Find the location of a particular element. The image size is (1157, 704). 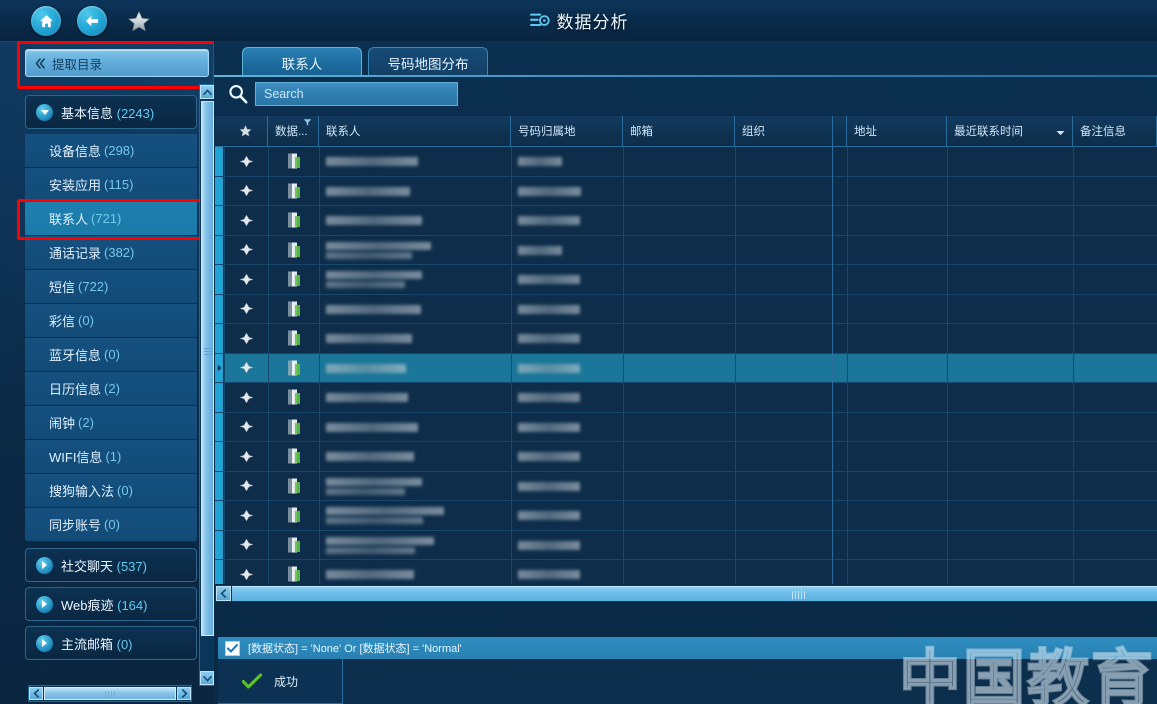

sidebar-item-0-6: 蓝牙信息 (0) is located at coordinates (111, 355).